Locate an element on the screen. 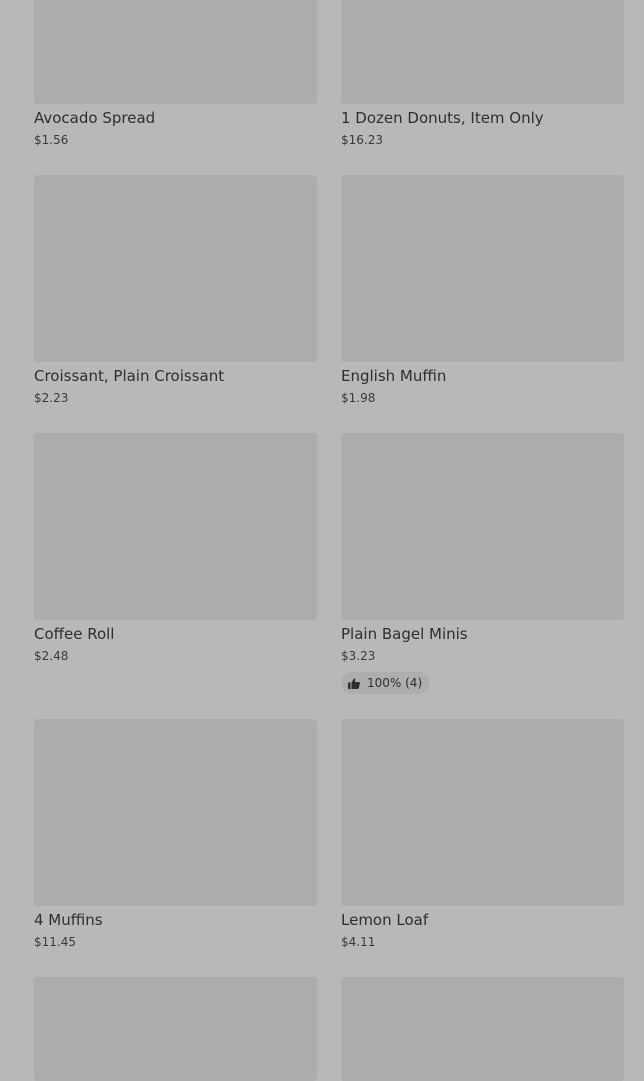  rating-badge: 100% (4) is located at coordinates (386, 683).